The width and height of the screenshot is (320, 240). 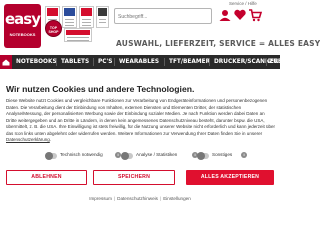 What do you see at coordinates (100, 198) in the screenshot?
I see `imprint-link: Impressum` at bounding box center [100, 198].